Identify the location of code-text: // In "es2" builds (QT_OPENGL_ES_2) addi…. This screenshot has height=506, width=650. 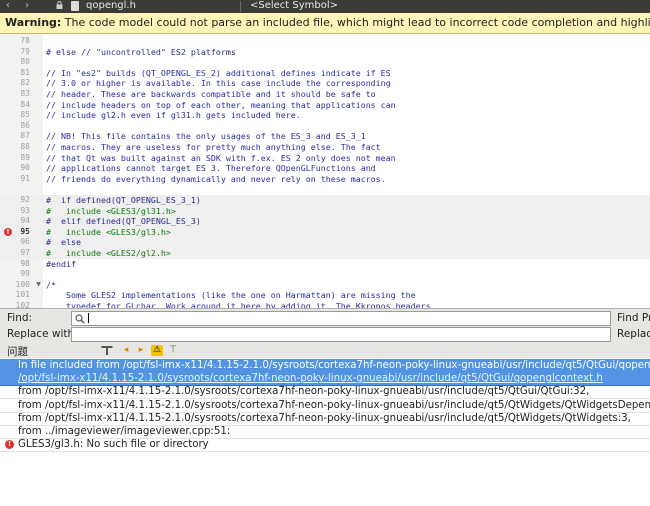
(218, 72).